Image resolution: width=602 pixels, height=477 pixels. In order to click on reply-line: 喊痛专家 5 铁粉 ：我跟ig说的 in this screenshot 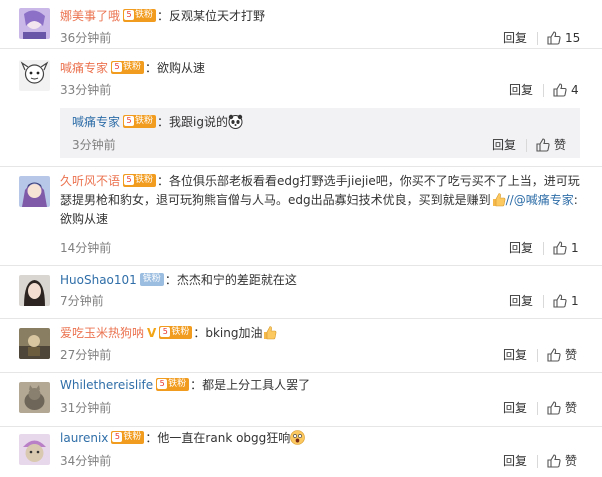, I will do `click(157, 122)`.